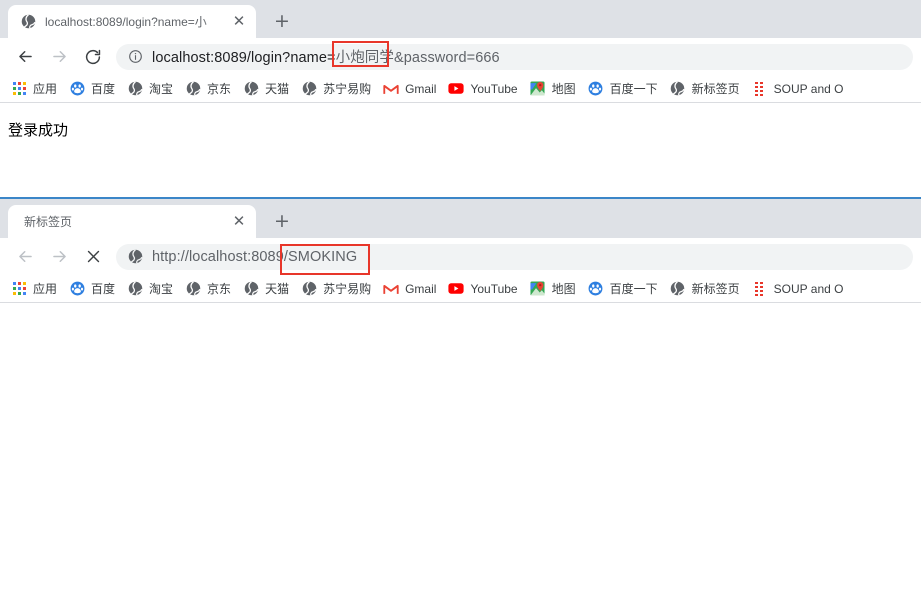 This screenshot has height=591, width=921. What do you see at coordinates (220, 256) in the screenshot?
I see `url-prefix: http://localhost:8089/` at bounding box center [220, 256].